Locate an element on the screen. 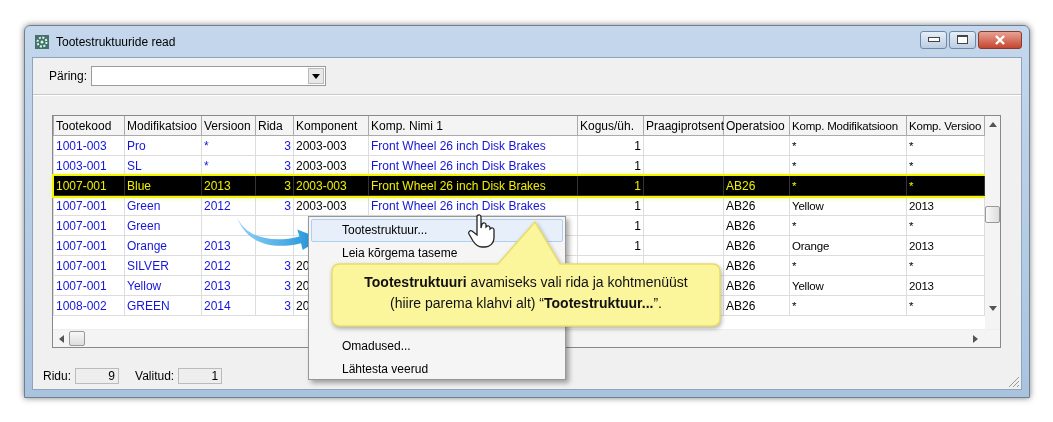 This screenshot has height=422, width=1053. query-label: Päring: is located at coordinates (68, 76).